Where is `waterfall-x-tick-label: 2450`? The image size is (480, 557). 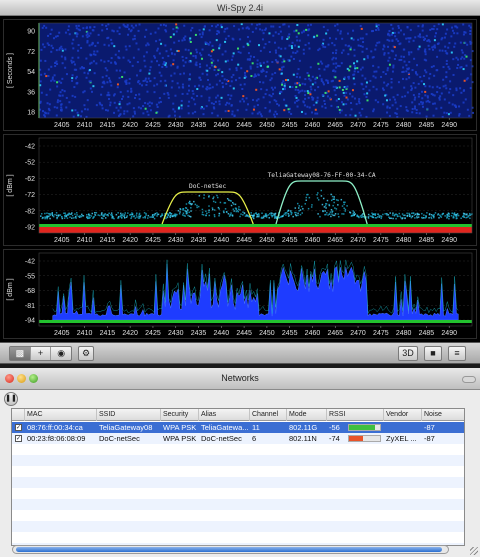 waterfall-x-tick-label: 2450 is located at coordinates (267, 125).